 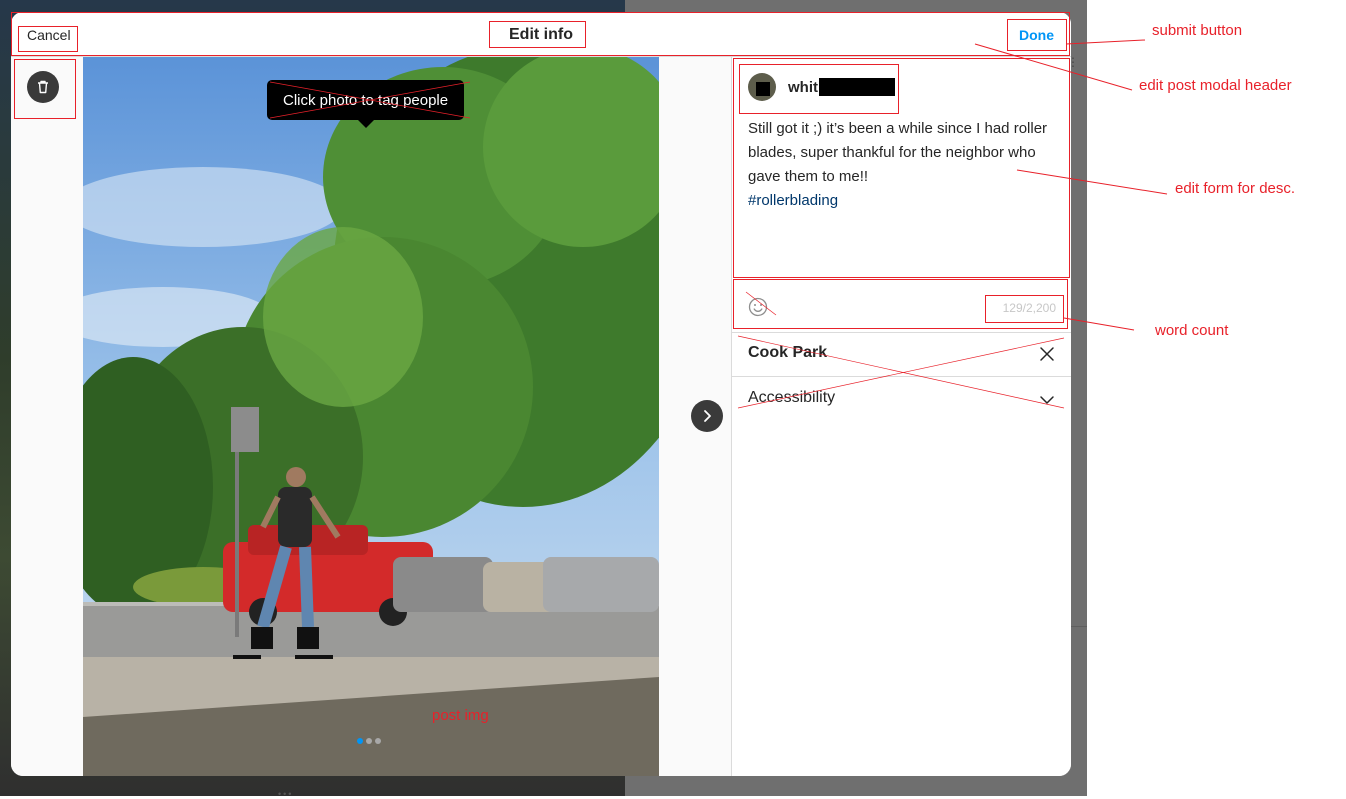 I want to click on caption-toolbar: 129/2,200, so click(x=901, y=309).